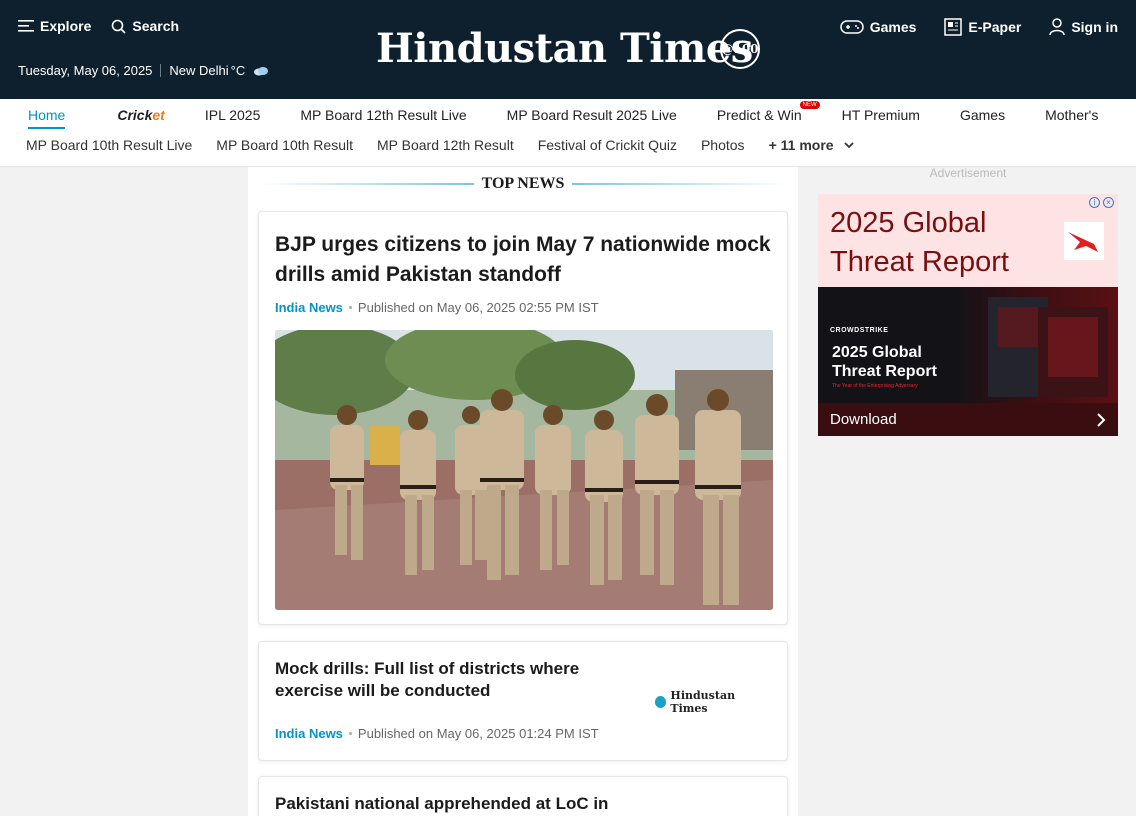  Describe the element at coordinates (564, 48) in the screenshot. I see `site-logo: Hindustan Times` at that location.